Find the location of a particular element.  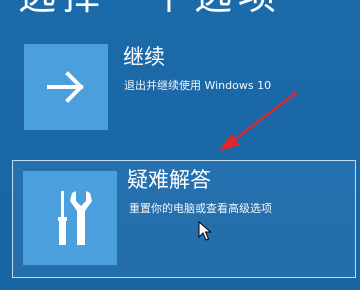

troubleshoot-description: 重置你的电脑或查看高级选项 is located at coordinates (200, 208).